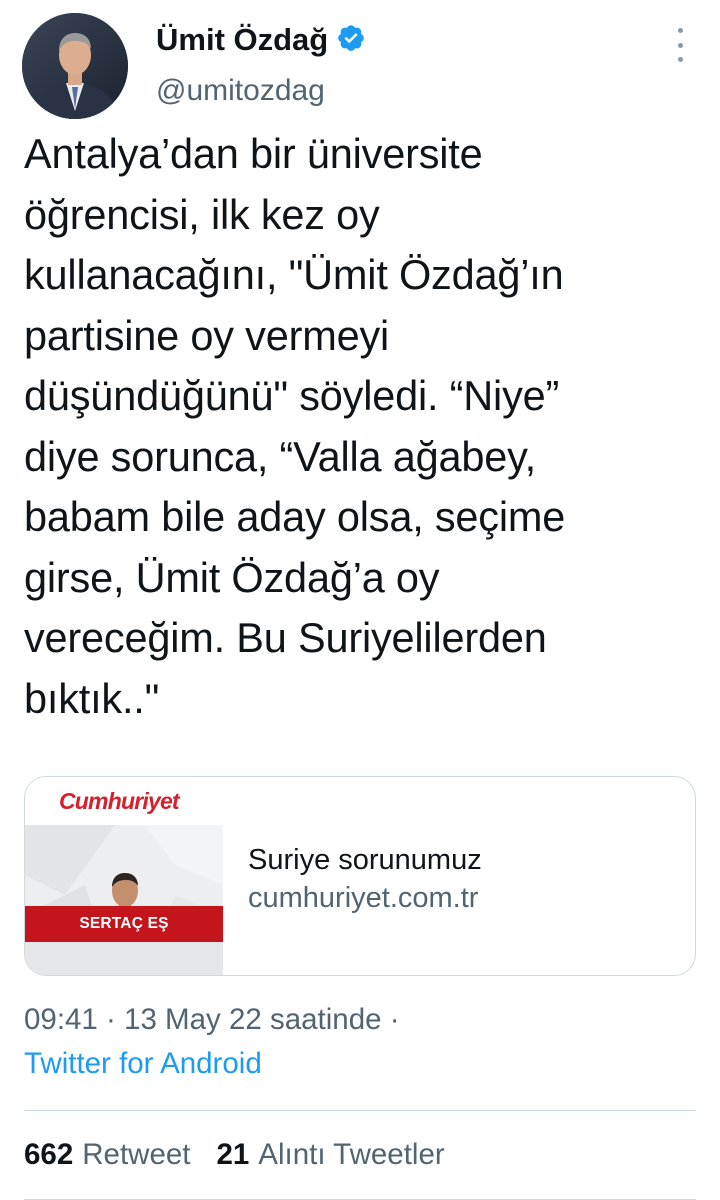 This screenshot has width=720, height=1200. Describe the element at coordinates (124, 958) in the screenshot. I see `thumbnail-footer` at that location.